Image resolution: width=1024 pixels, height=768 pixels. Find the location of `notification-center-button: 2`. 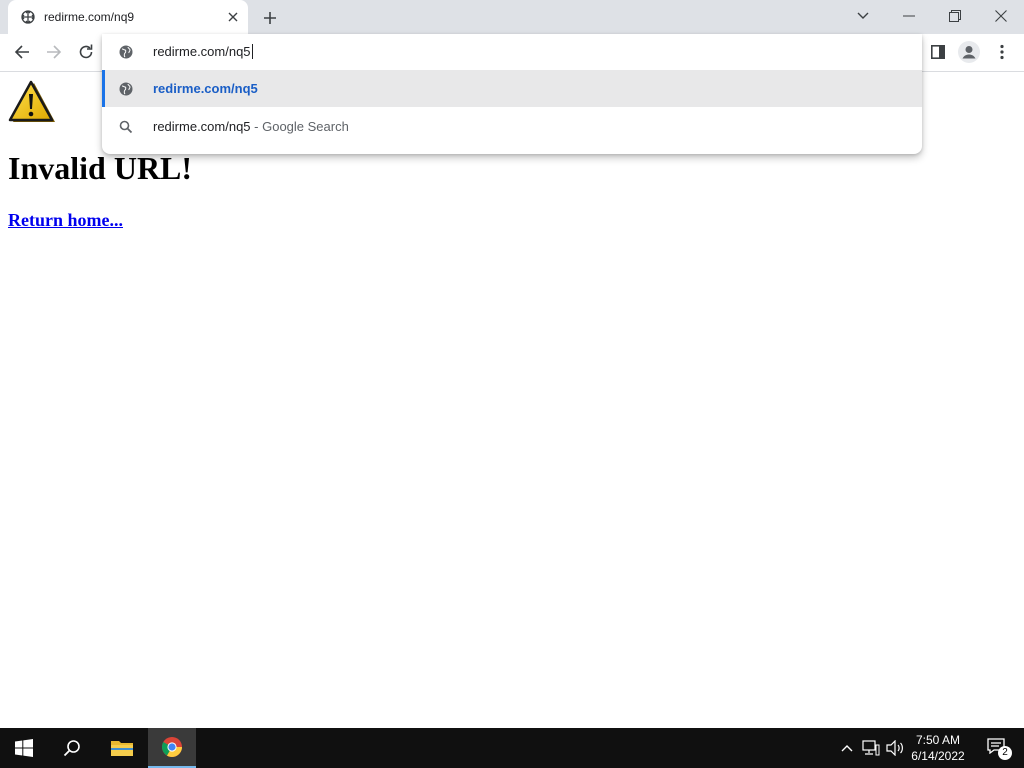

notification-center-button: 2 is located at coordinates (996, 748).